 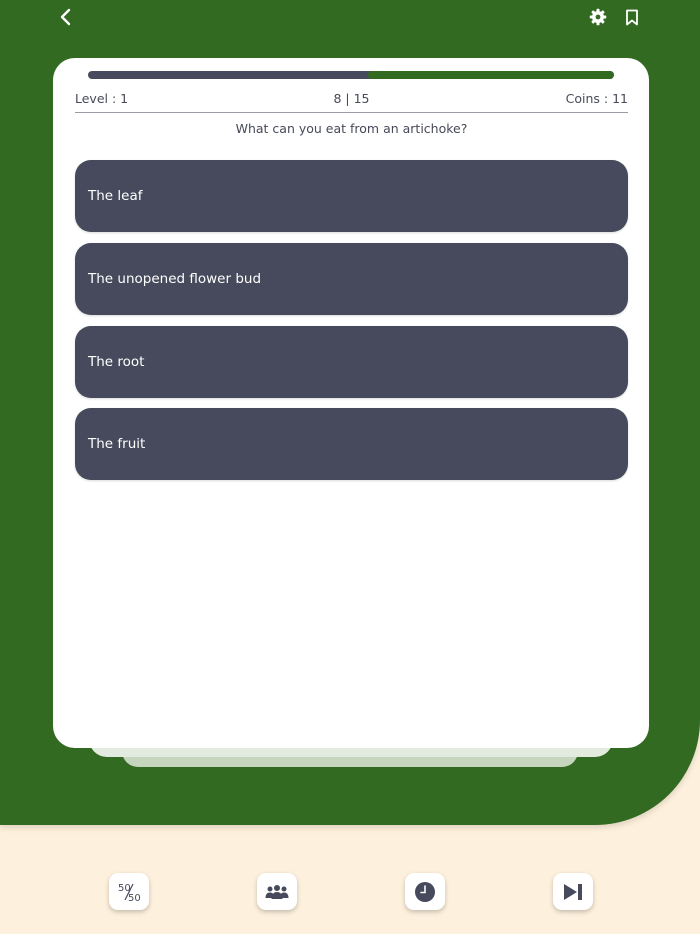 I want to click on bookmark-button, so click(x=632, y=17).